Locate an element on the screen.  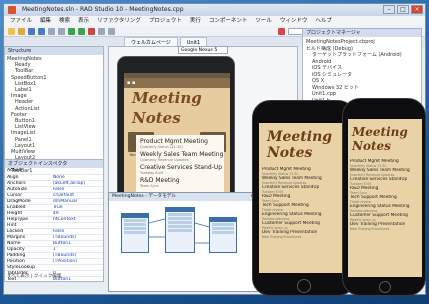
device-selector: Google Nexus 5 is located at coordinates (203, 50).